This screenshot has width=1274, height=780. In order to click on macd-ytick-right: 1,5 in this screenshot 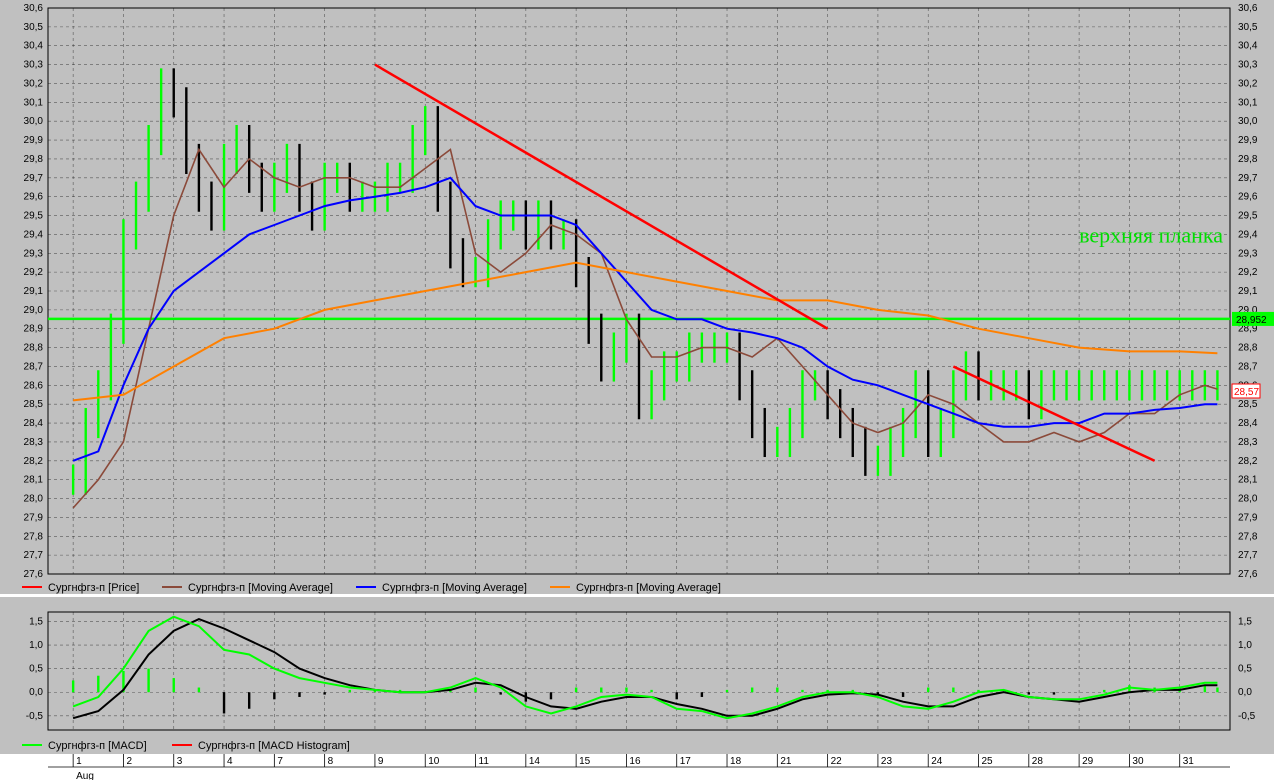, I will do `click(1245, 621)`.